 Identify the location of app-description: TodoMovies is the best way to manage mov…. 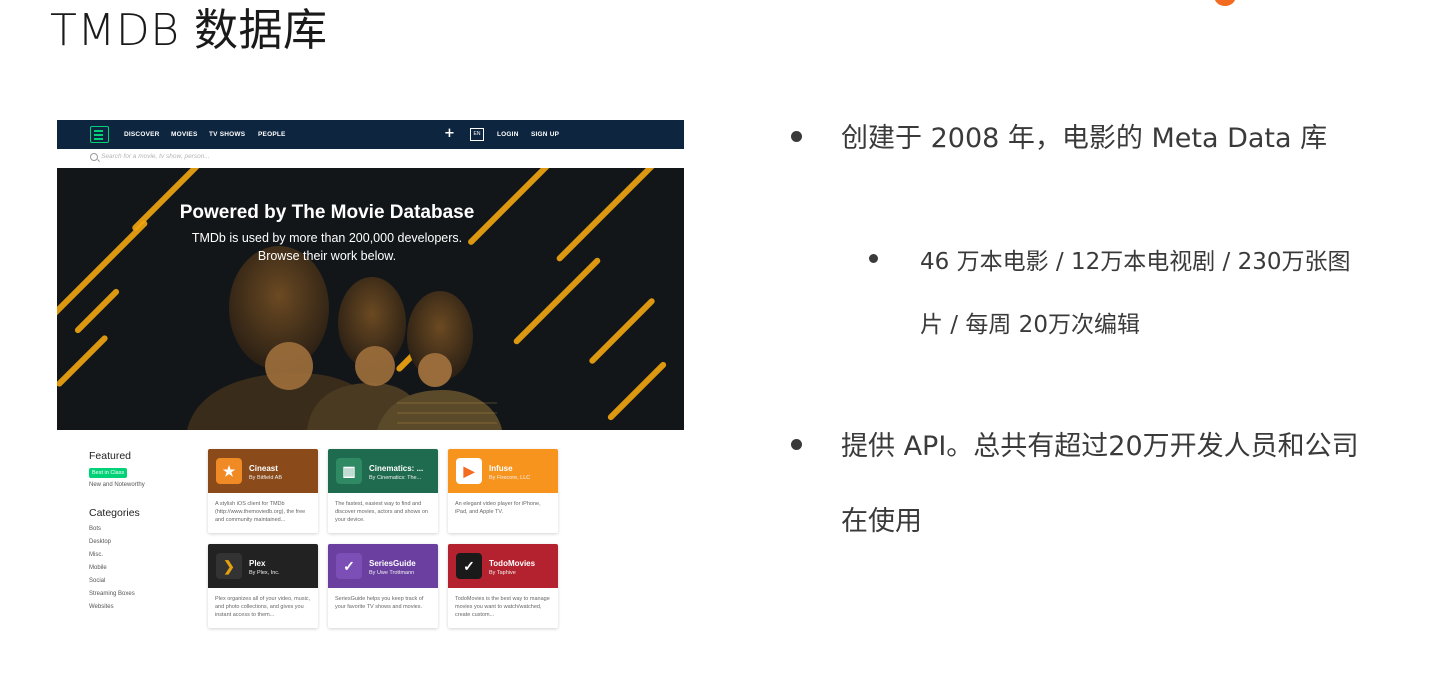
(502, 607).